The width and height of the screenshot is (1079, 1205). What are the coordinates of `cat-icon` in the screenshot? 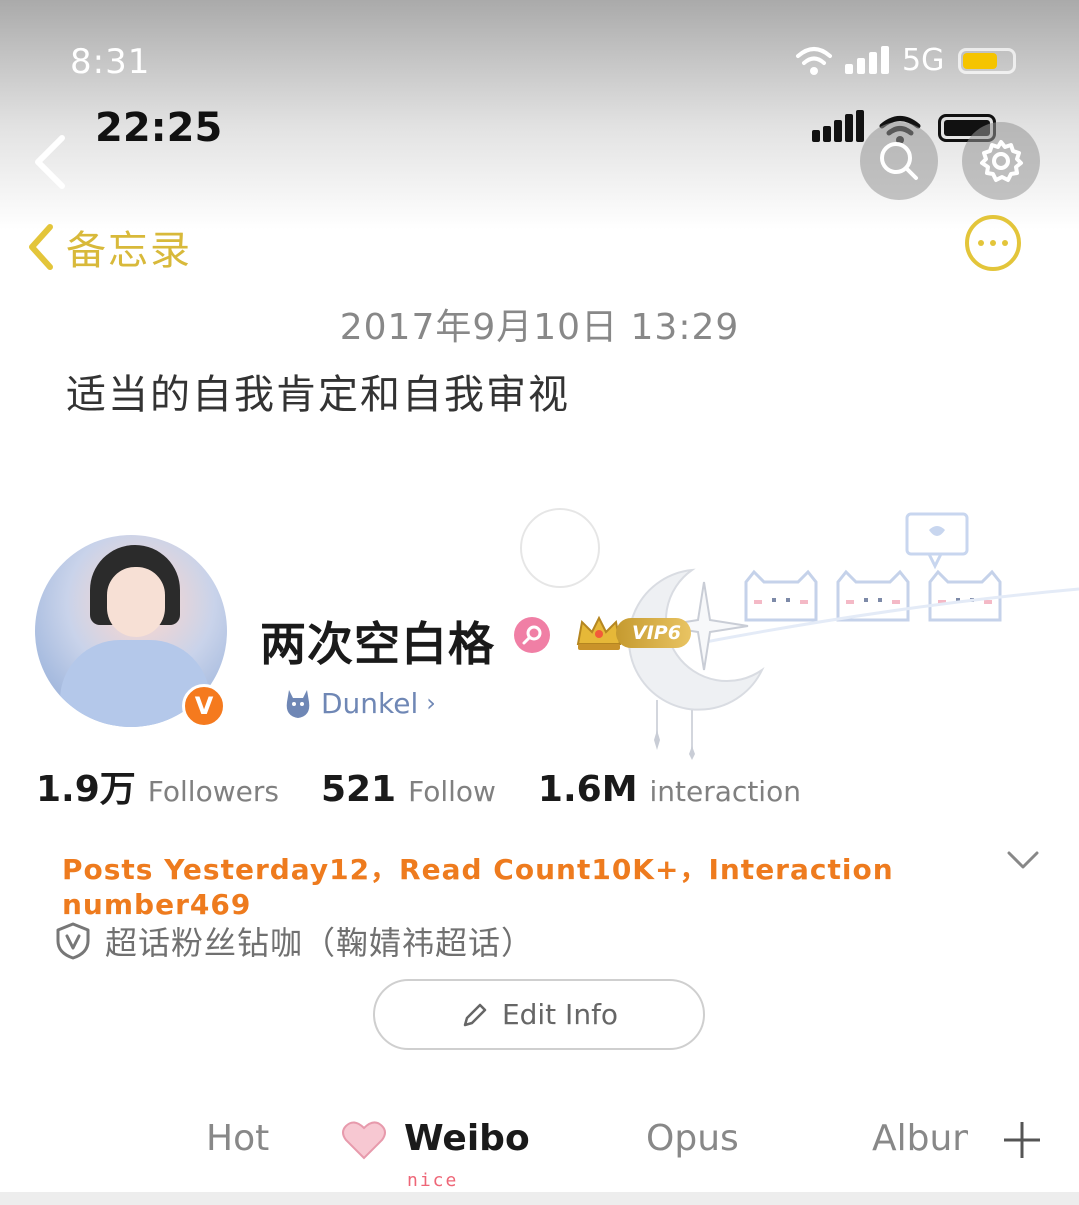 It's located at (298, 704).